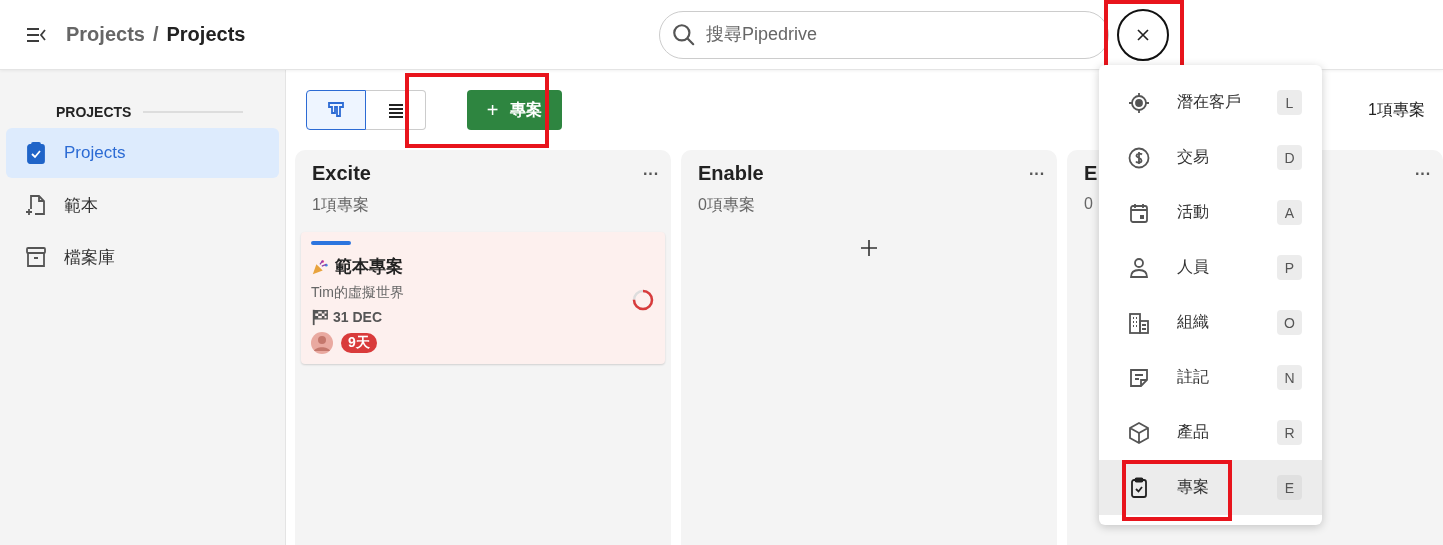 The width and height of the screenshot is (1443, 545). What do you see at coordinates (1289, 487) in the screenshot?
I see `shortcut-key: E` at bounding box center [1289, 487].